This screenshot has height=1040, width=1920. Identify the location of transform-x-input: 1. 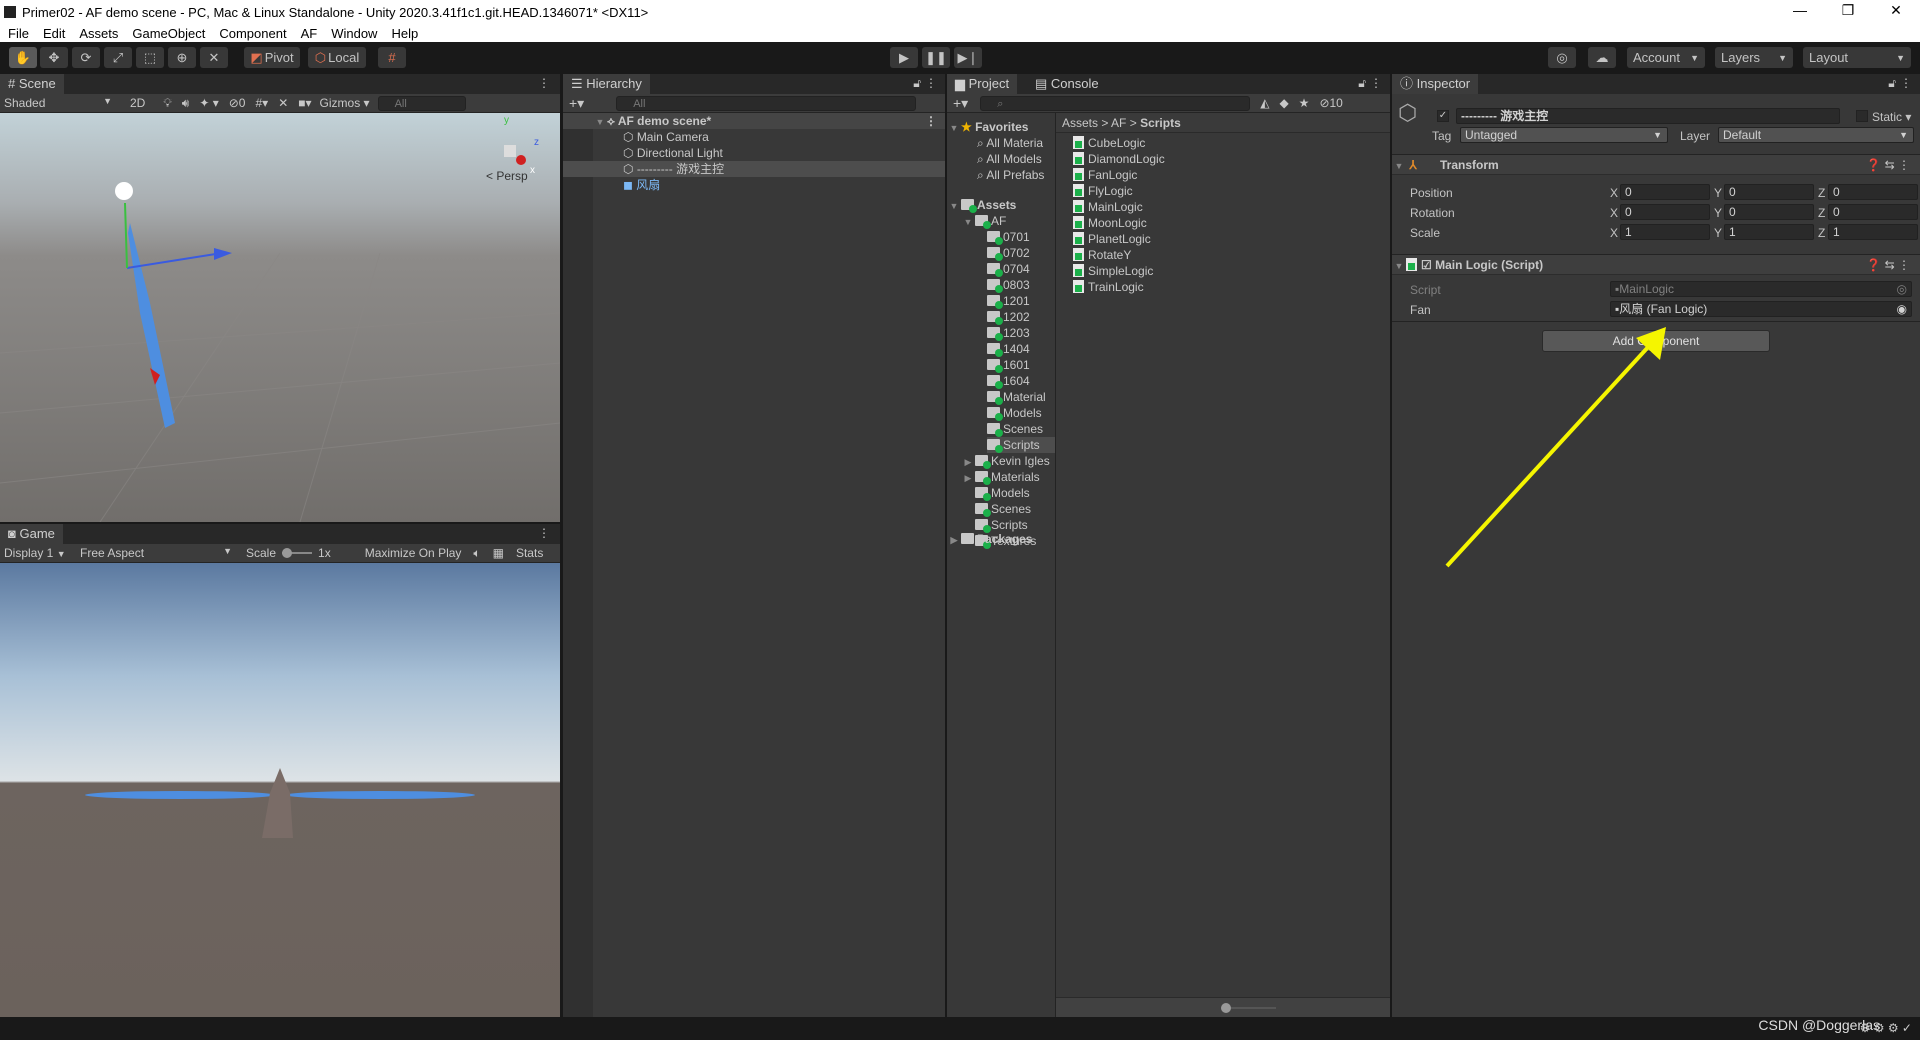
(1665, 232).